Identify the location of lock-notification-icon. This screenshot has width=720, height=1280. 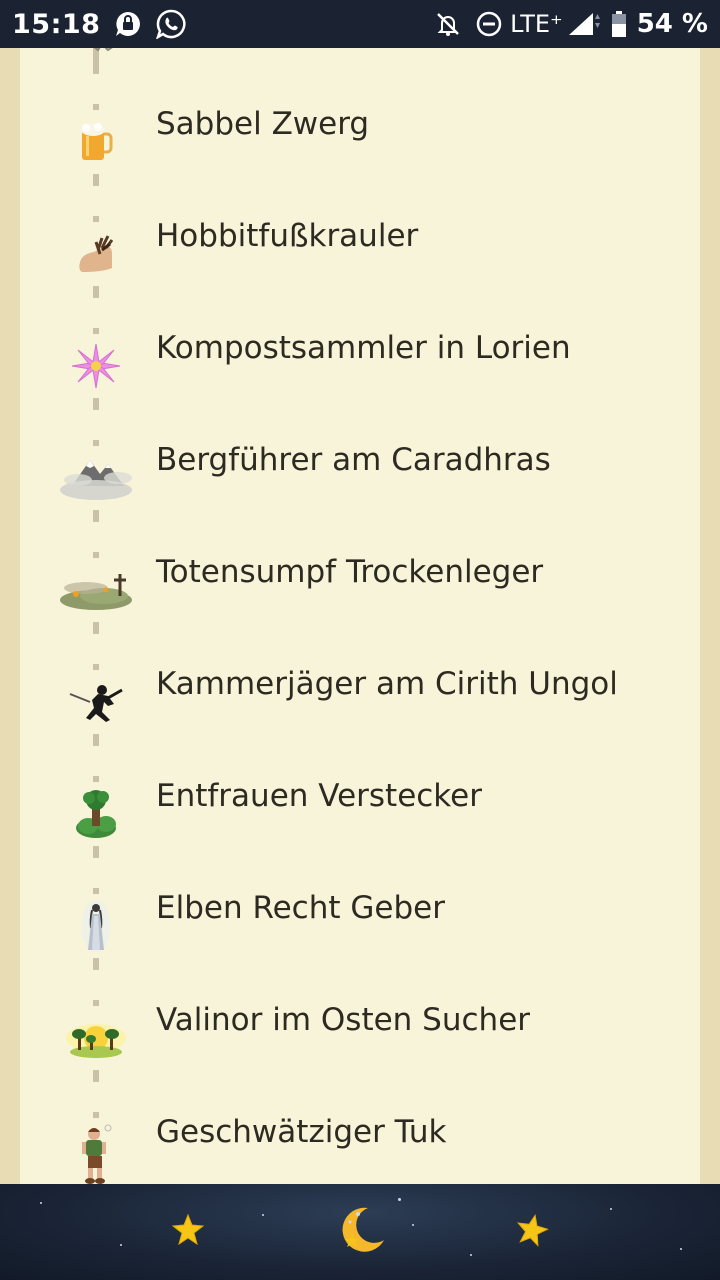
(128, 24).